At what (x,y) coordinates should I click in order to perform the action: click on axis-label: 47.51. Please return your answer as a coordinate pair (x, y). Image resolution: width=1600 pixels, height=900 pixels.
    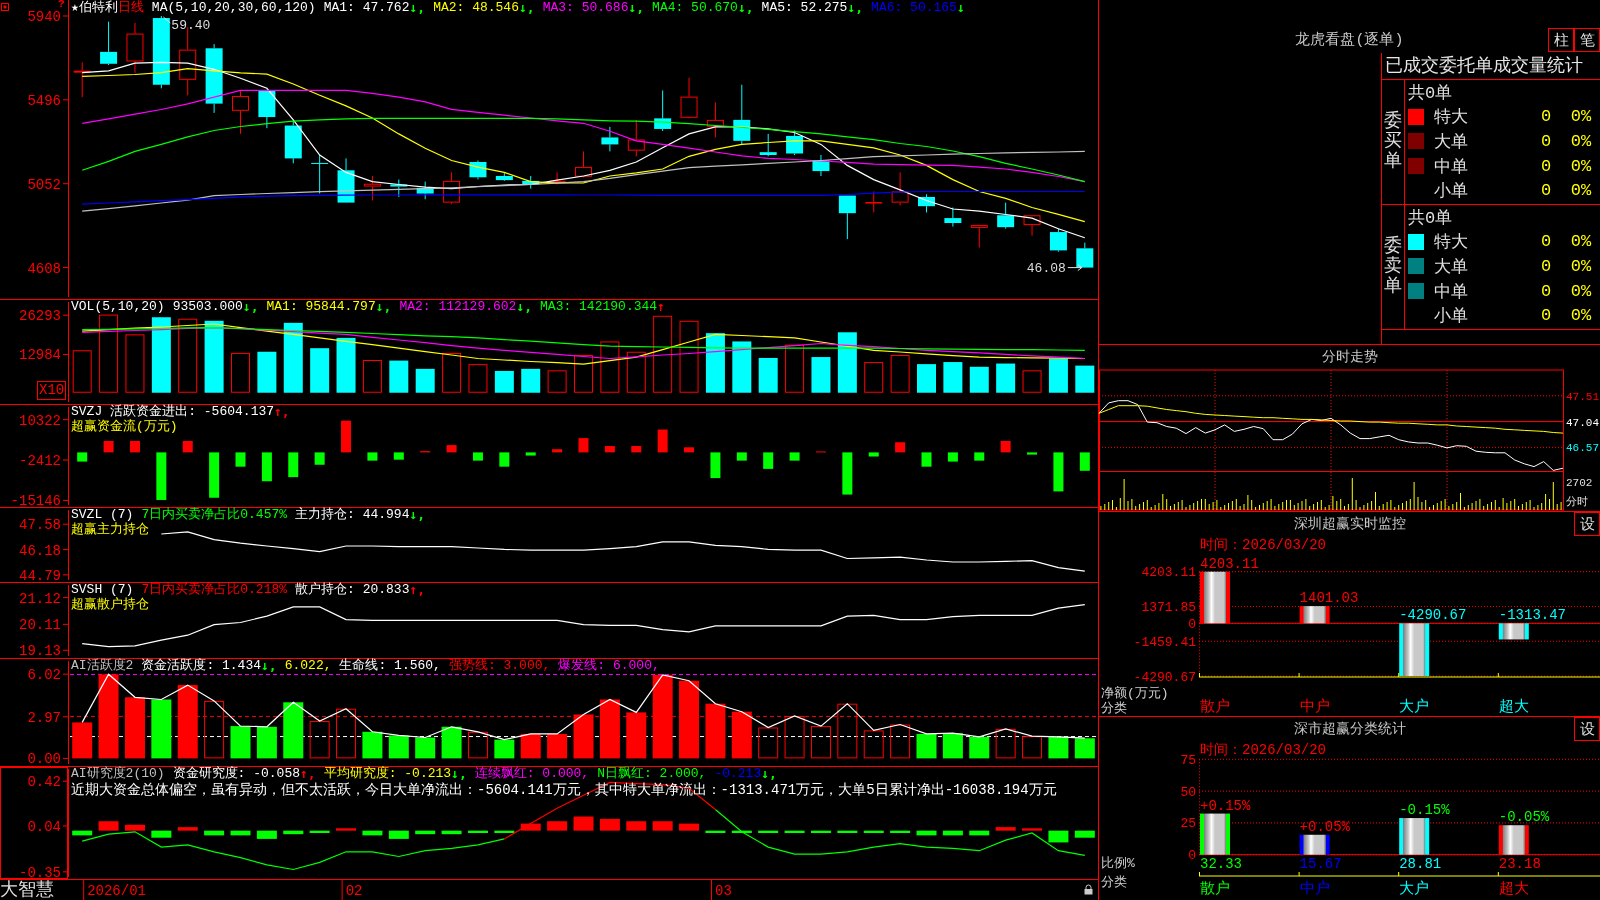
    Looking at the image, I should click on (1582, 396).